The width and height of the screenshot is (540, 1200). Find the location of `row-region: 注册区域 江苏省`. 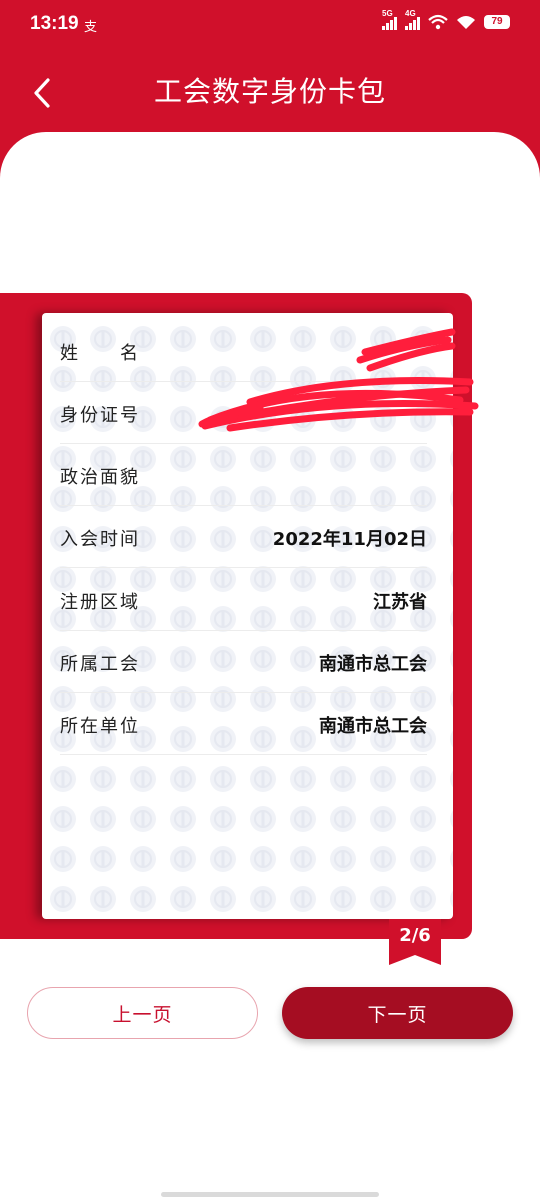

row-region: 注册区域 江苏省 is located at coordinates (243, 599).